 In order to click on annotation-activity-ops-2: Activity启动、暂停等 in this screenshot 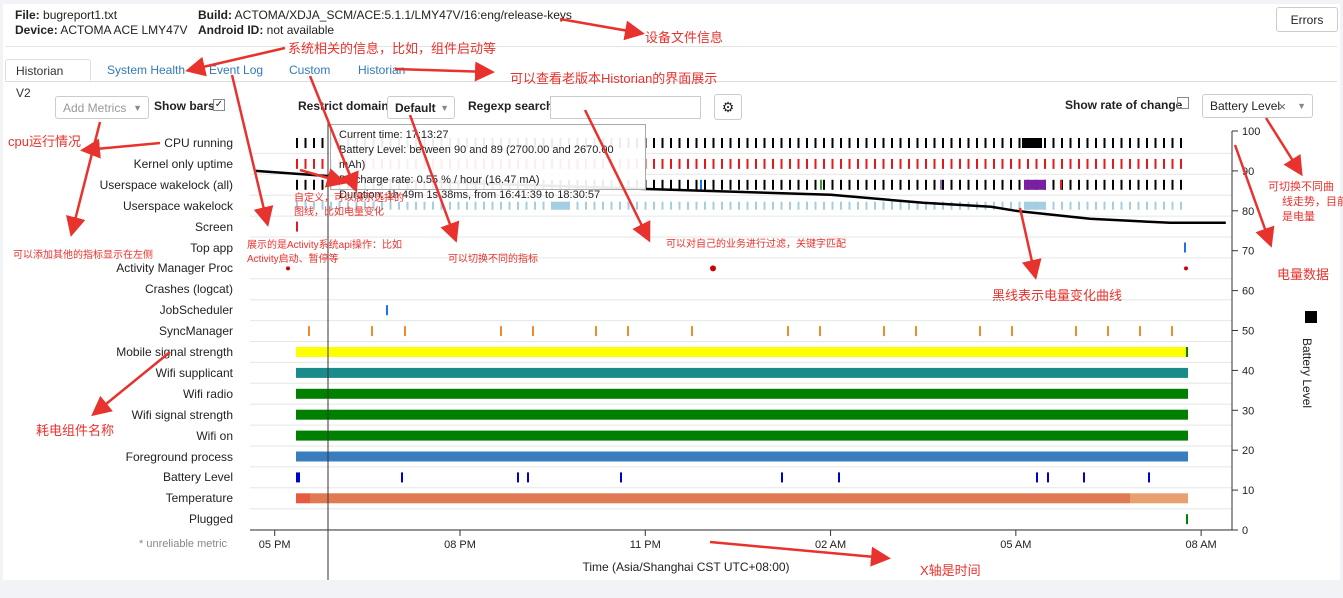, I will do `click(293, 259)`.